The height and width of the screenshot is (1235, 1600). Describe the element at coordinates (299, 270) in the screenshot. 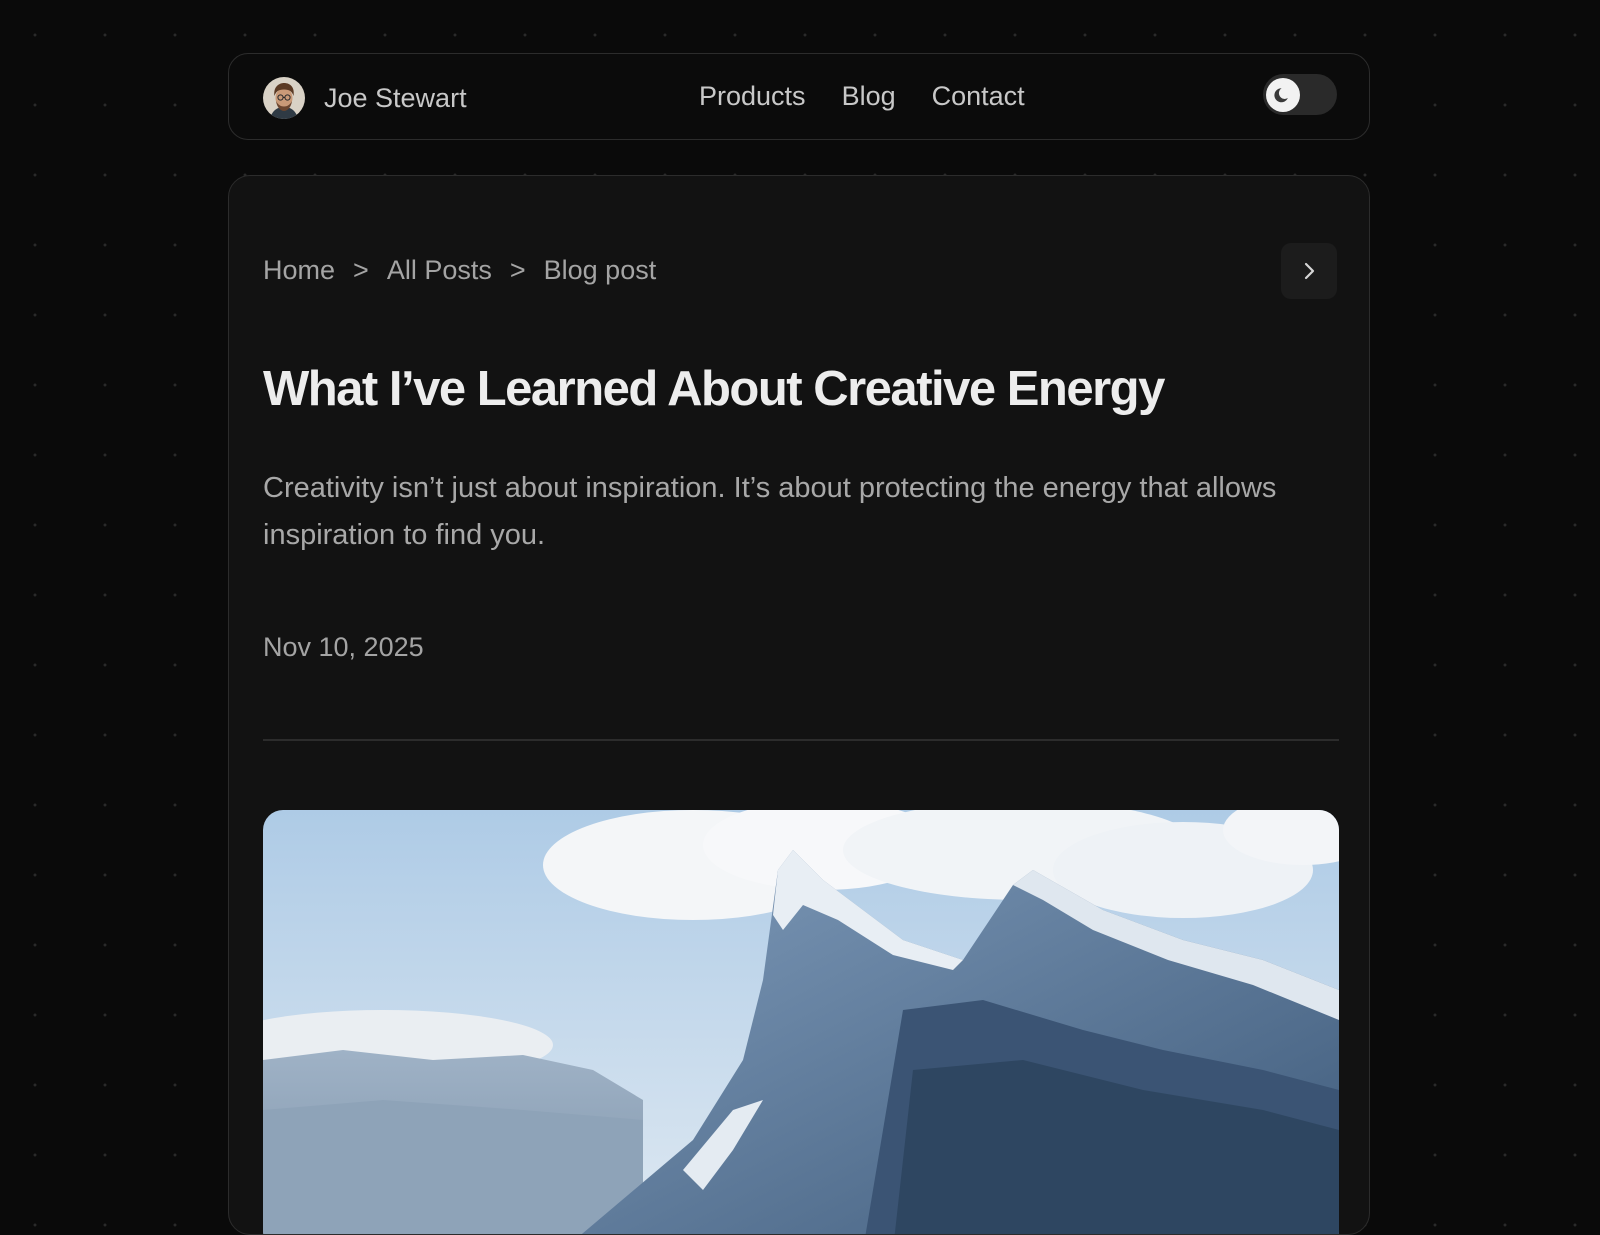

I see `breadcrumb-home: Home` at that location.